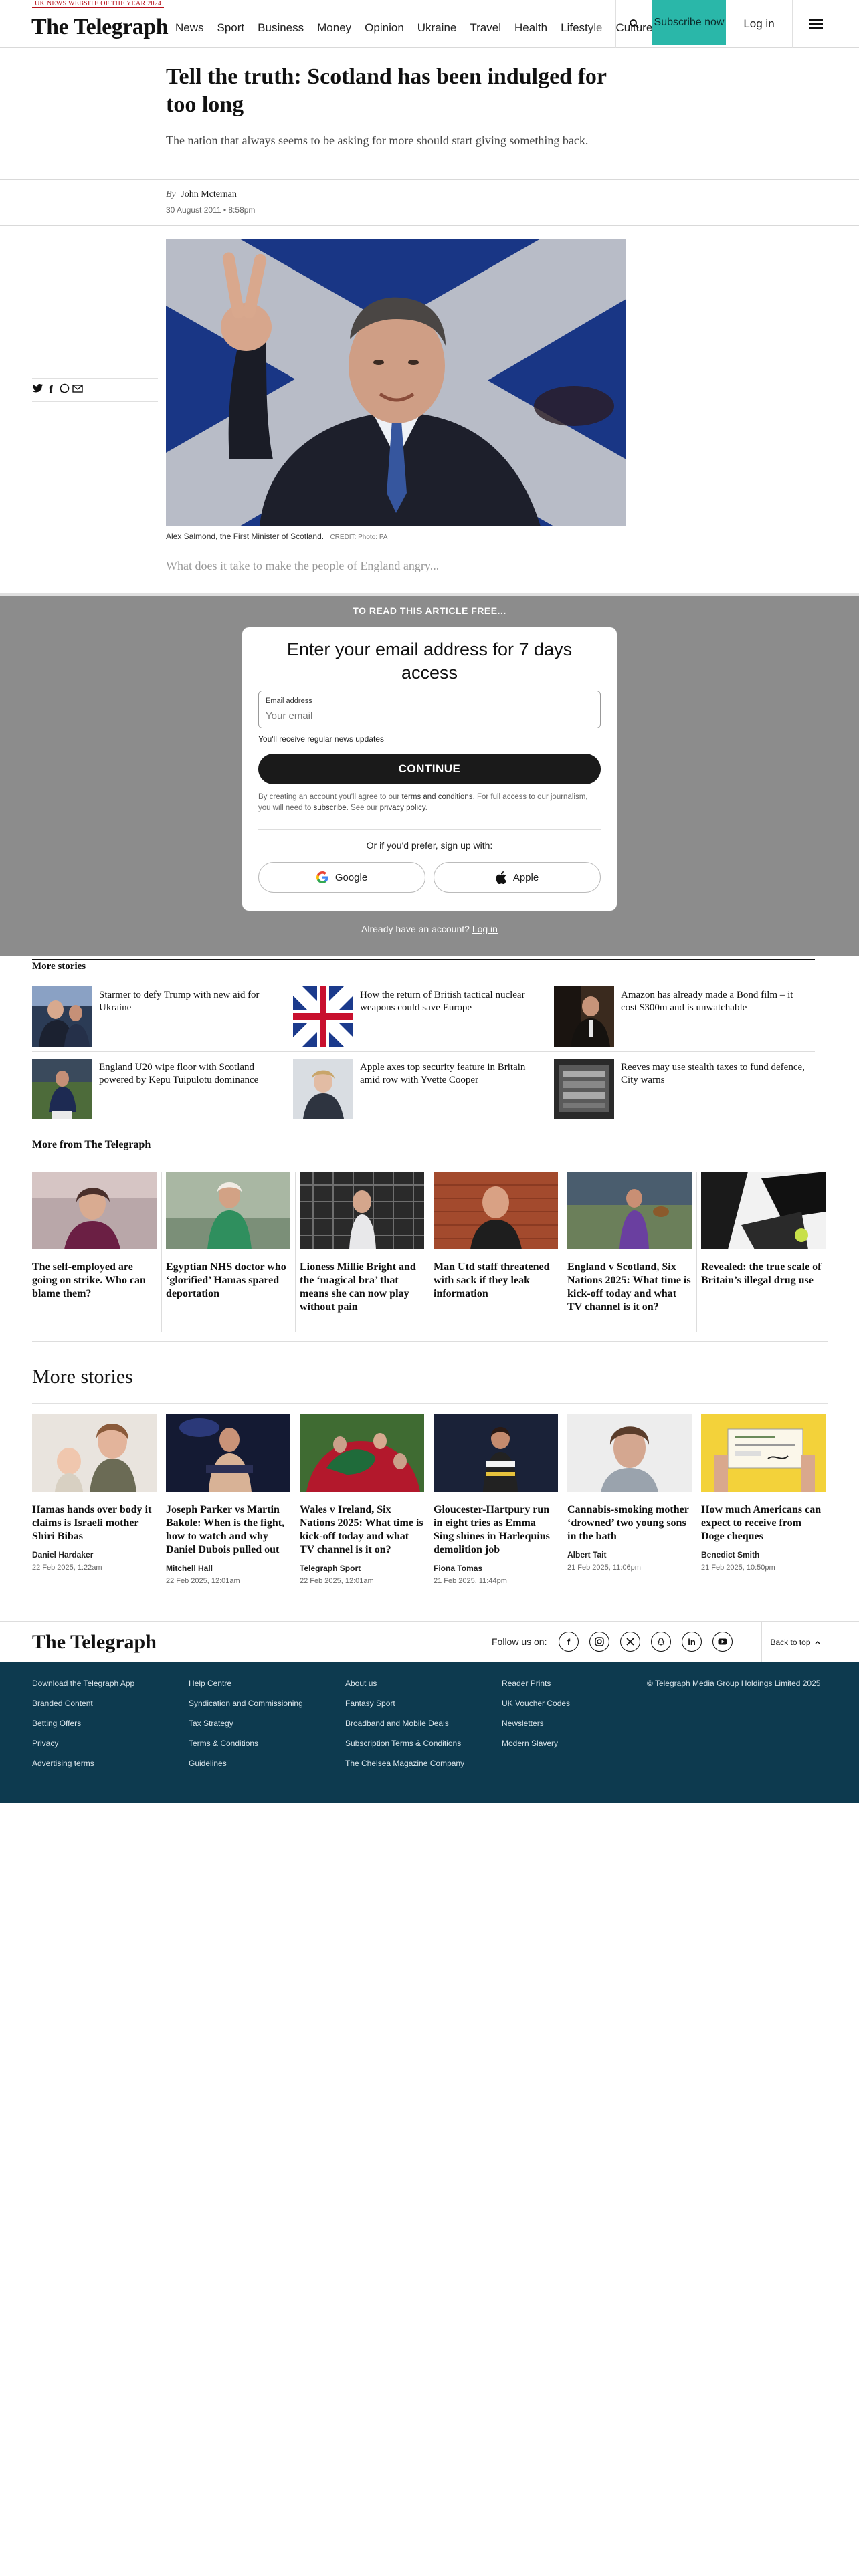 This screenshot has width=859, height=2576. What do you see at coordinates (530, 28) in the screenshot?
I see `nav-health: Health` at bounding box center [530, 28].